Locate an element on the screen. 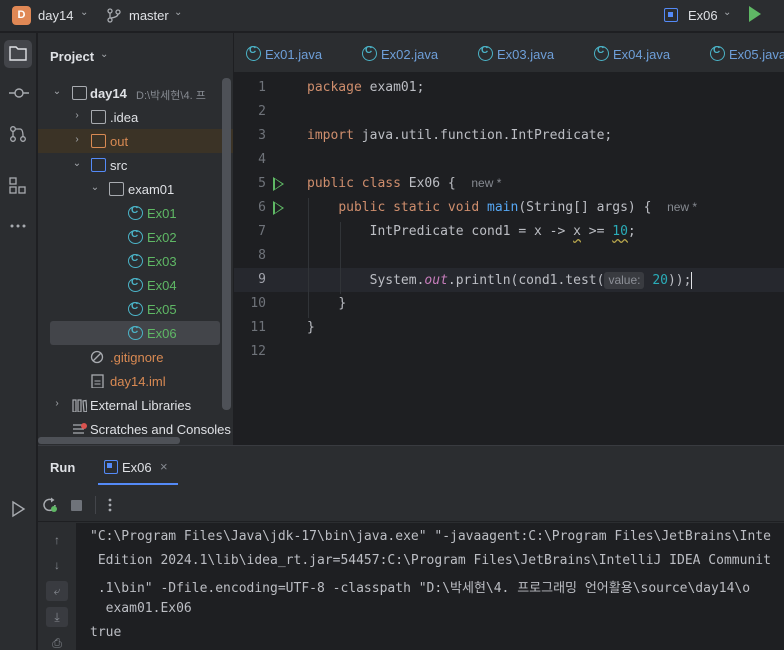 This screenshot has width=784, height=650. tree-item-ex01: Ex01 is located at coordinates (135, 213).